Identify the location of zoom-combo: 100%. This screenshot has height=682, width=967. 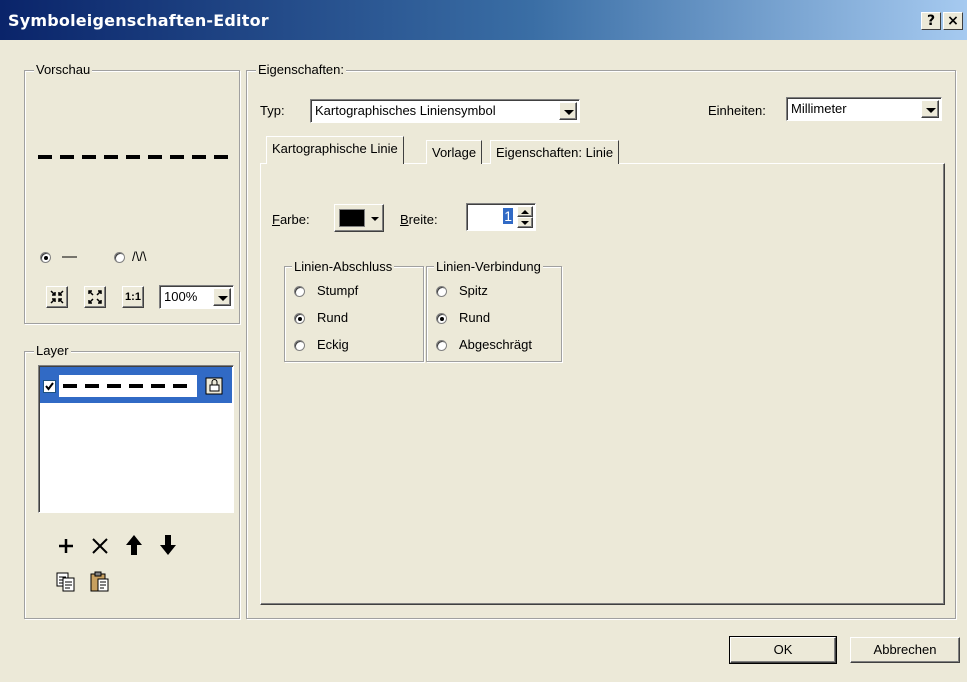
(196, 297).